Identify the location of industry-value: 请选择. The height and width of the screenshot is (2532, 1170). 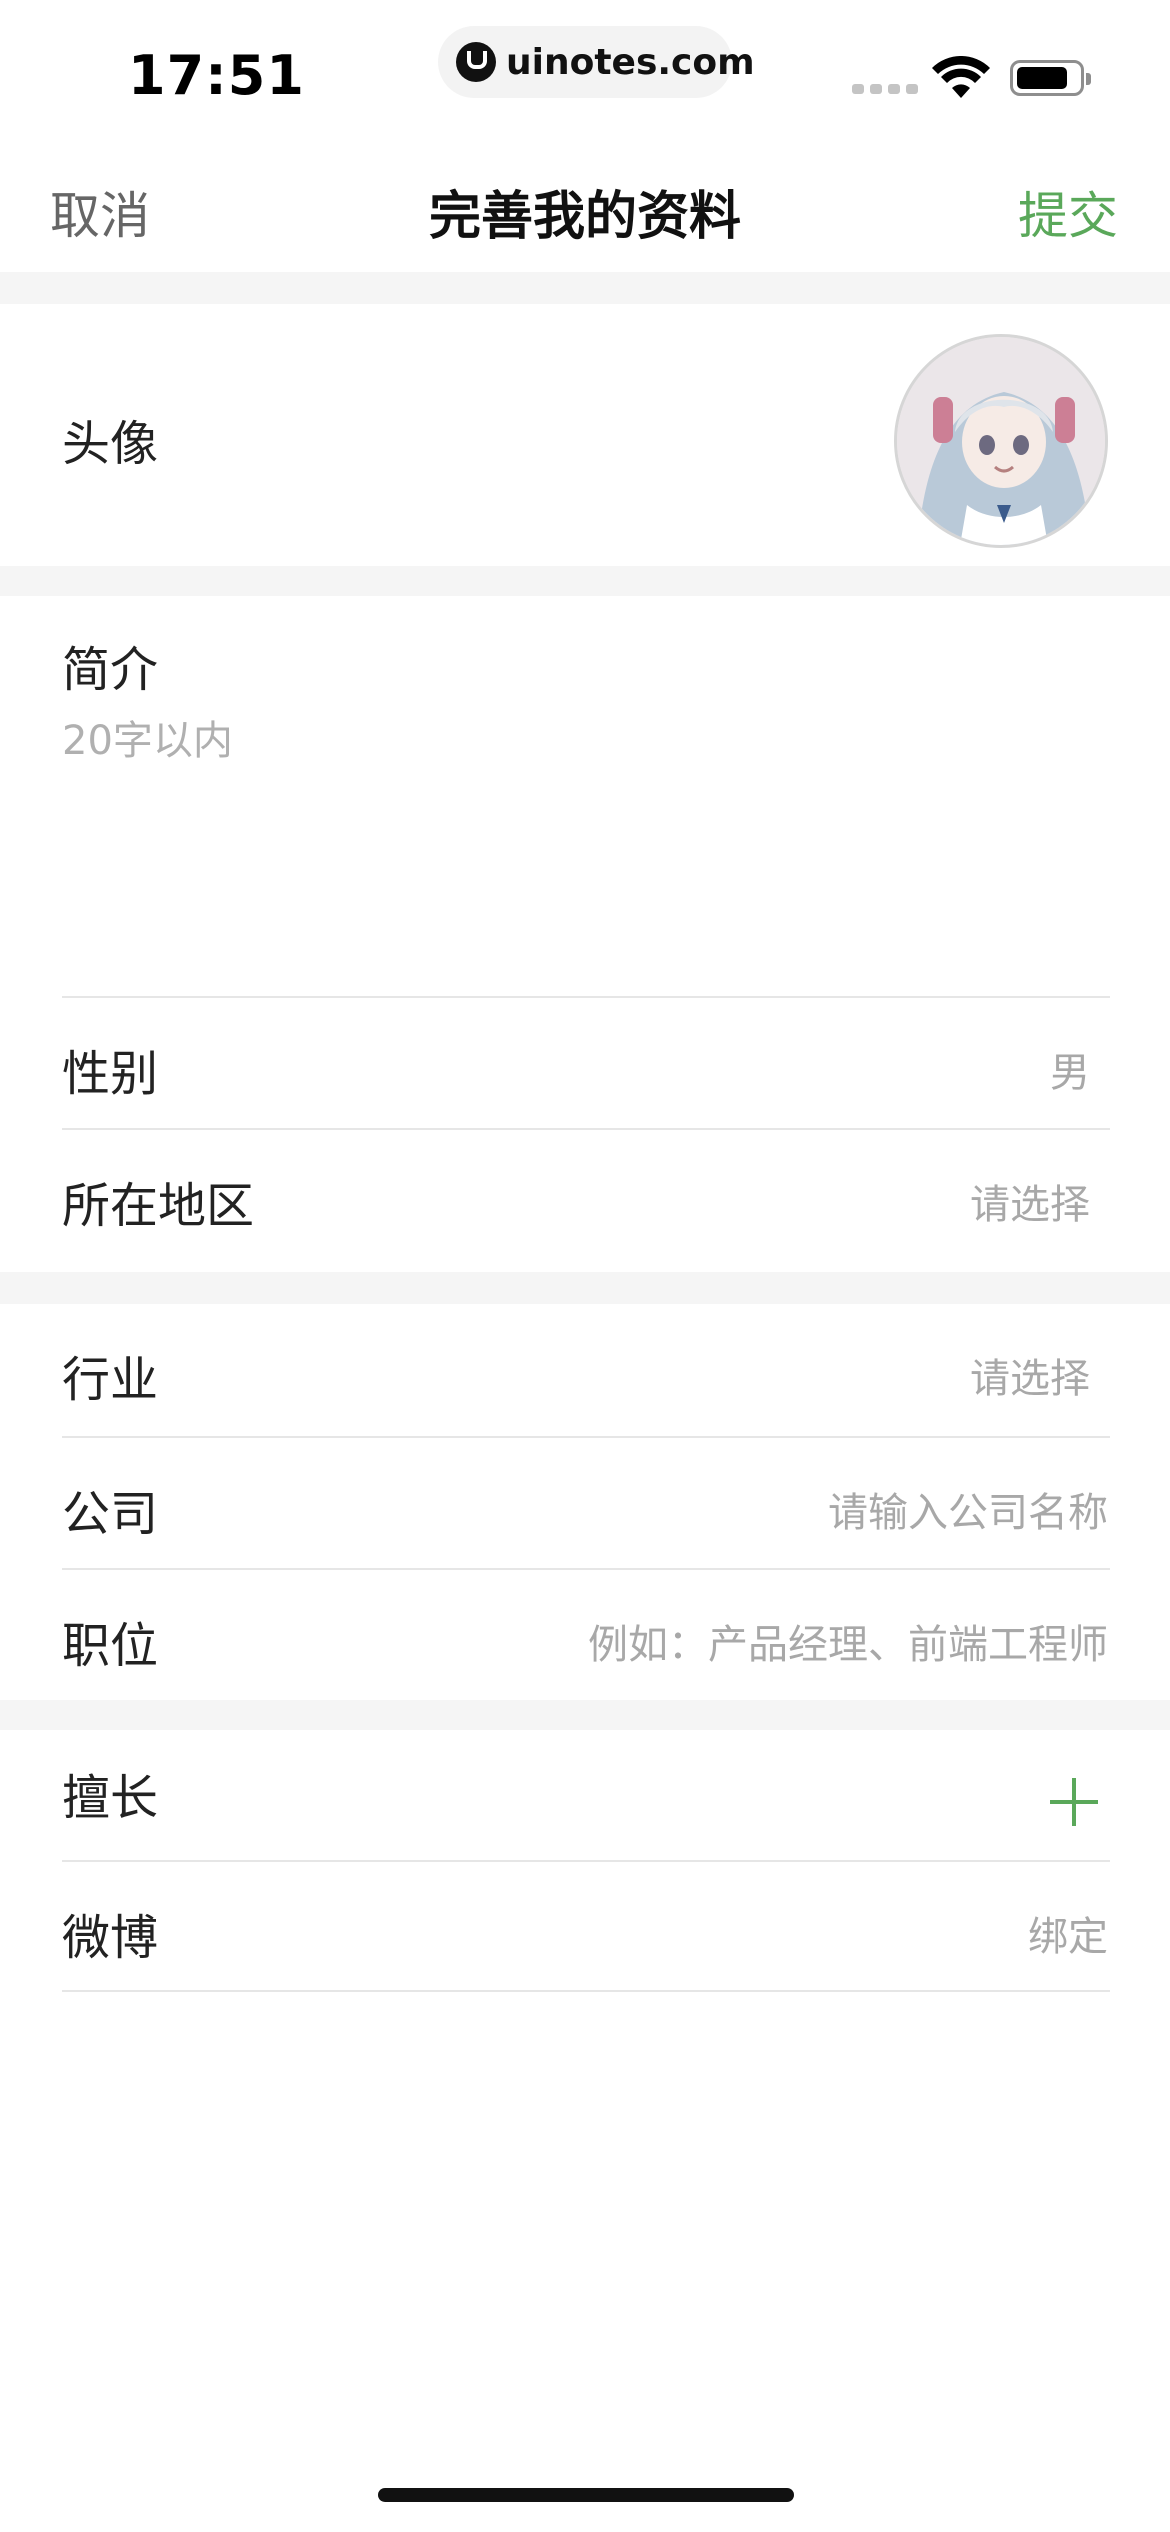
(1030, 1379).